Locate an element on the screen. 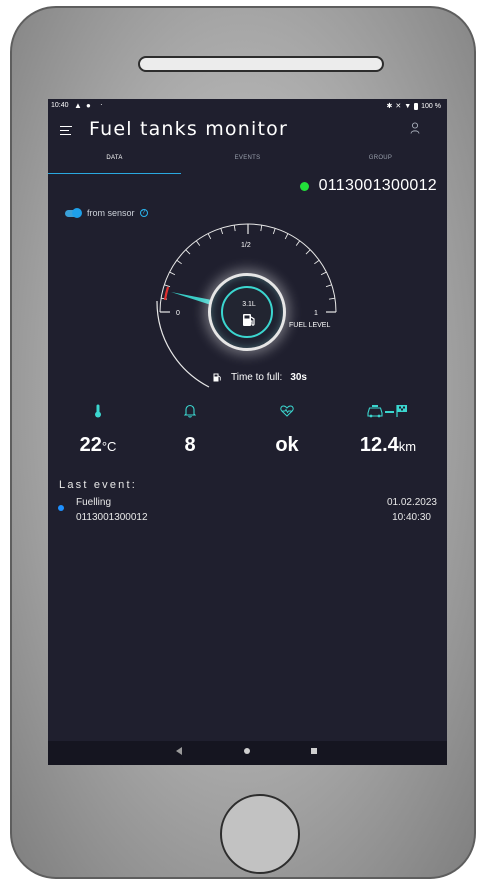 Image resolution: width=483 pixels, height=883 pixels. distance-unit: km is located at coordinates (407, 446).